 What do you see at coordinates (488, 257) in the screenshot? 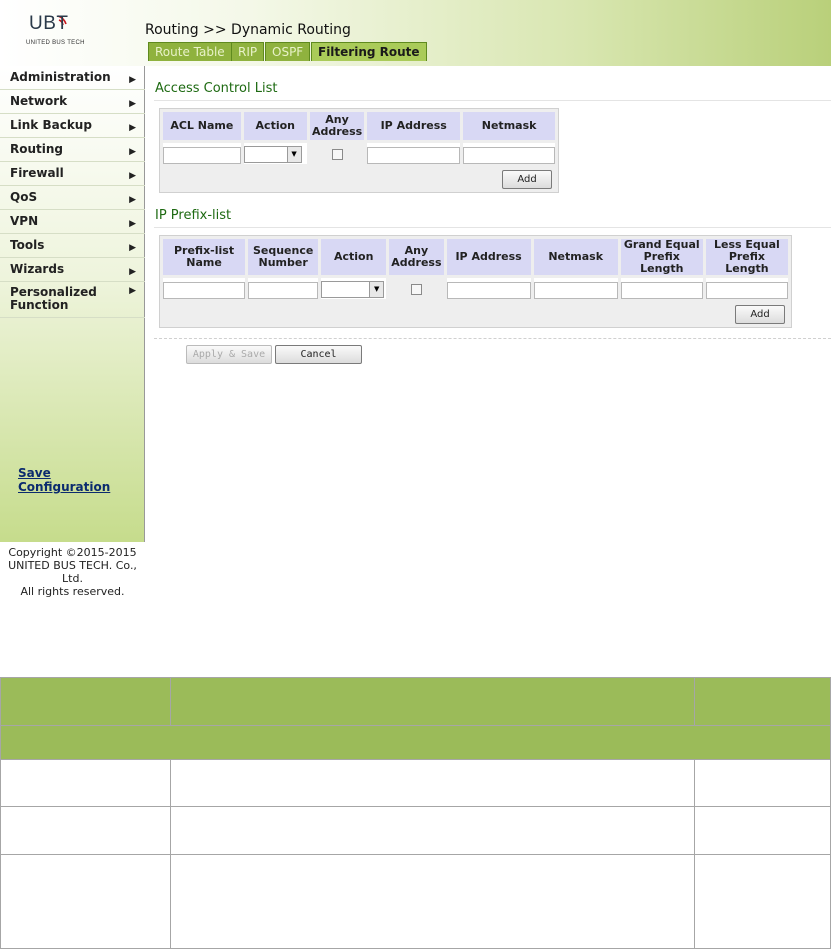
I see `column-header: IP Address` at bounding box center [488, 257].